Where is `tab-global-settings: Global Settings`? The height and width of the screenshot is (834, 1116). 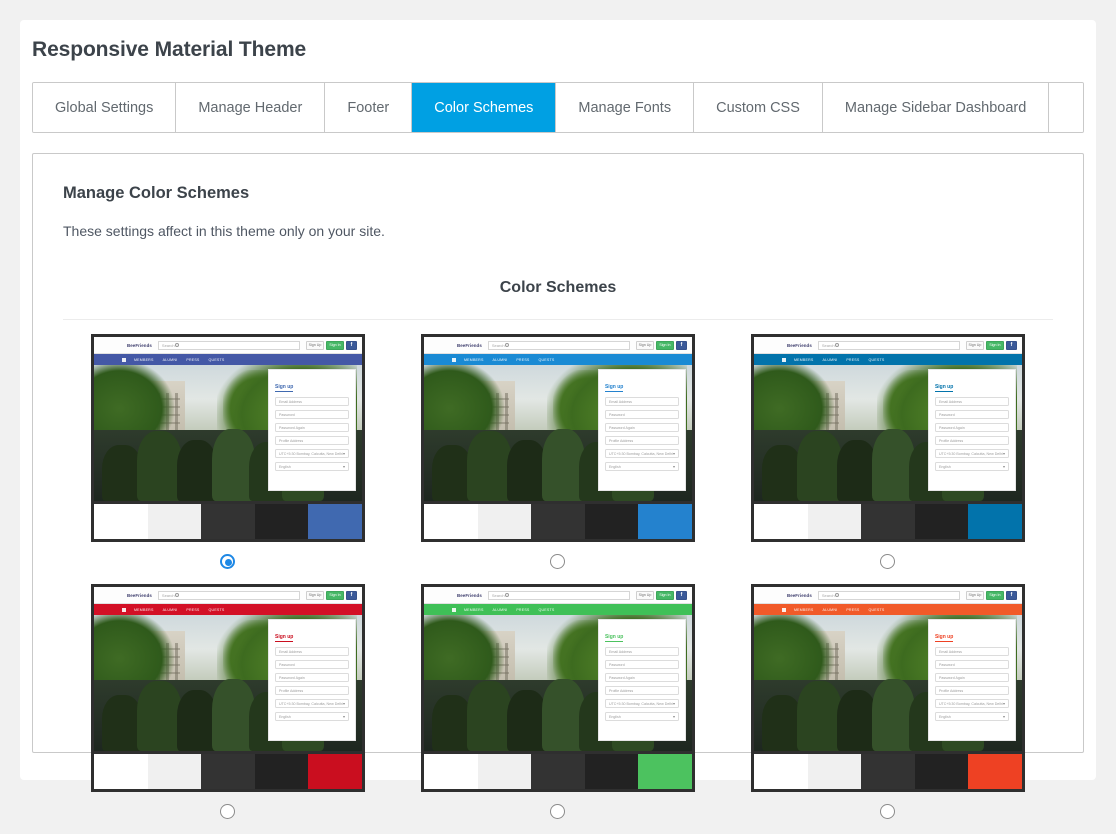
tab-global-settings: Global Settings is located at coordinates (105, 107).